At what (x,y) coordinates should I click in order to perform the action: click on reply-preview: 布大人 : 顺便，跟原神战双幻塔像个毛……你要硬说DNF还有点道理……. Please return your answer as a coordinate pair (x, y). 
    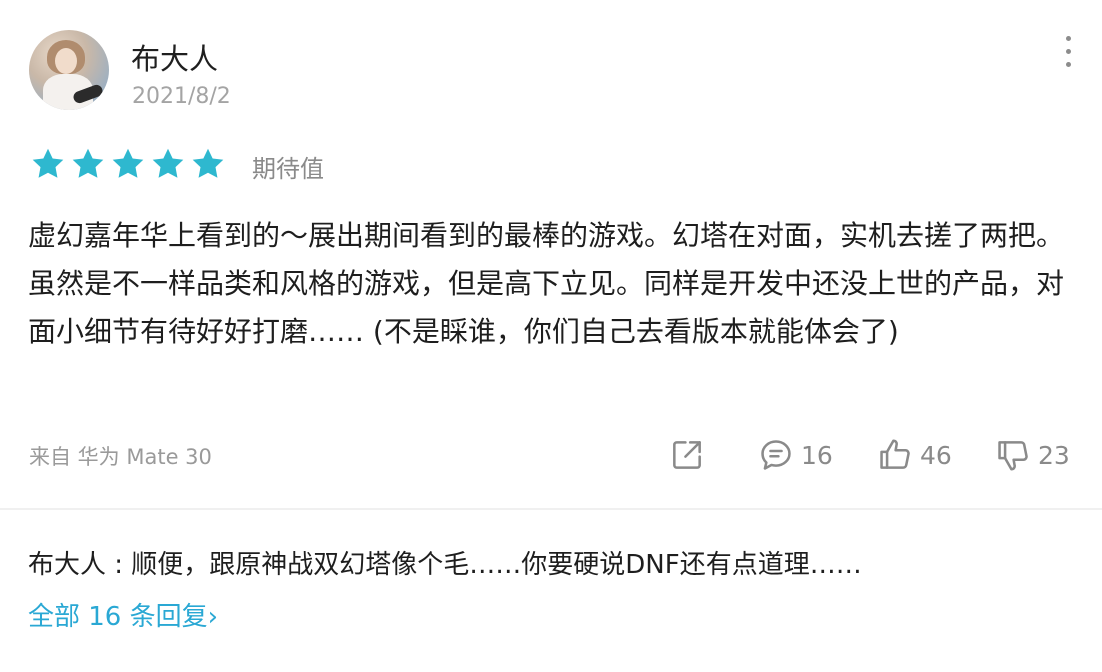
    Looking at the image, I should click on (445, 562).